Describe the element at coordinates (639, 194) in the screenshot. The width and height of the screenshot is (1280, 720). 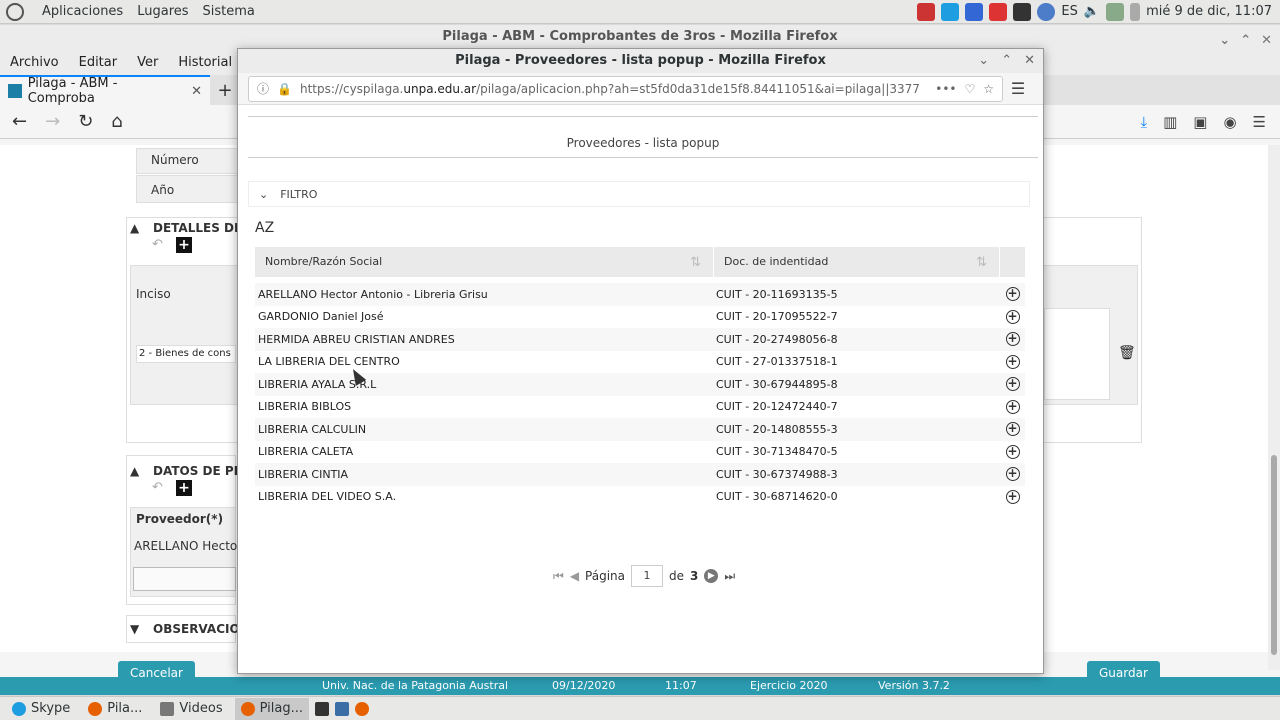
I see `filtro-toggle: ⌄ FILTRO` at that location.